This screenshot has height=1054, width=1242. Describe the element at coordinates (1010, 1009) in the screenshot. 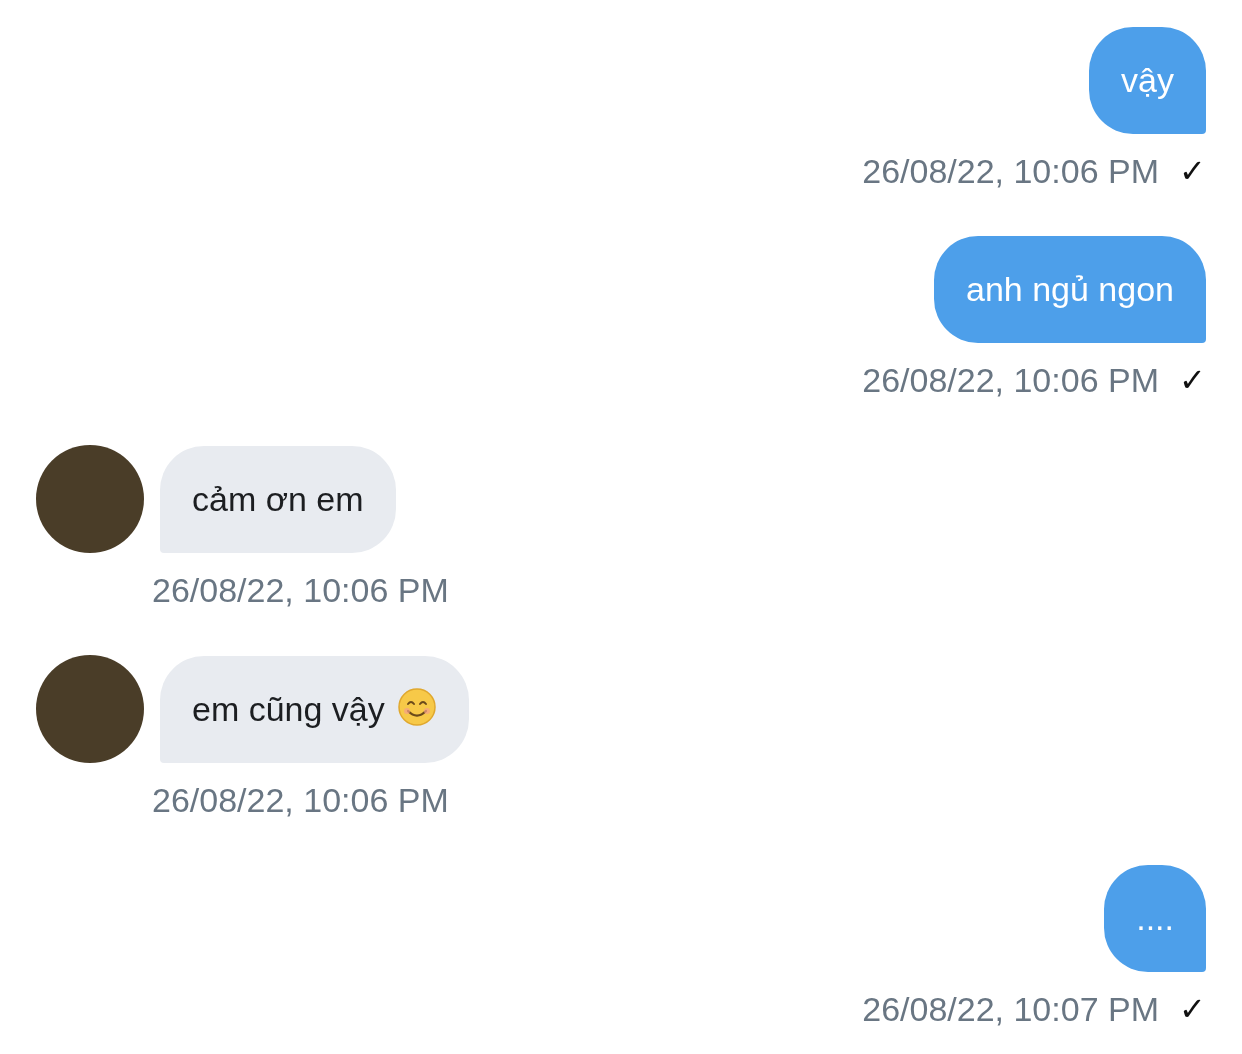

I see `timestamp: 26/08/22, 10:07 PM` at that location.